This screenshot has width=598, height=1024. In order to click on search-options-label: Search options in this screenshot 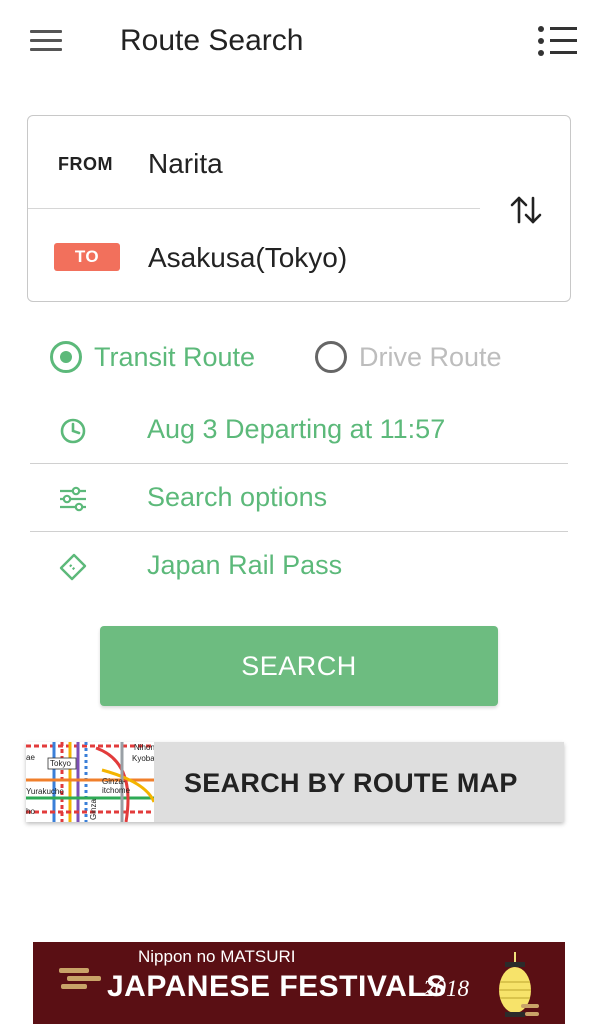, I will do `click(237, 497)`.